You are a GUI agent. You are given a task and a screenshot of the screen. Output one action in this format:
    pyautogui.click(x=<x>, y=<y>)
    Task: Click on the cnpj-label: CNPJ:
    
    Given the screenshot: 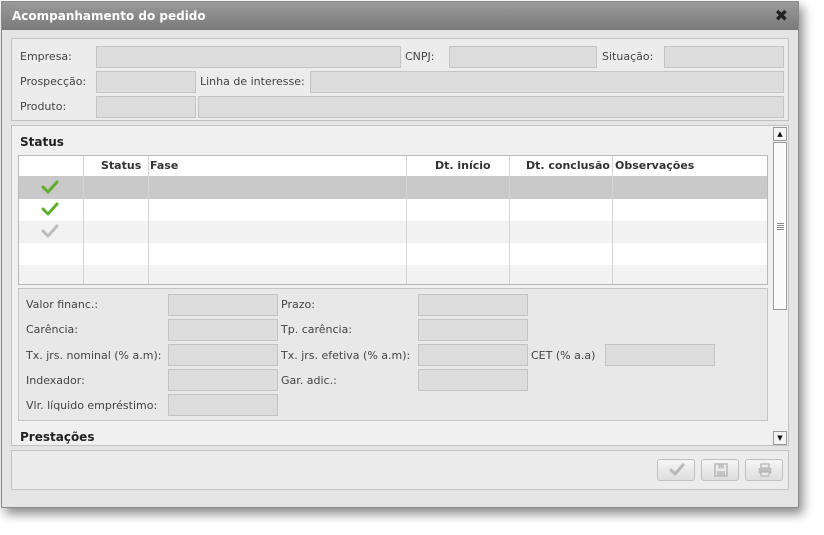 What is the action you would take?
    pyautogui.click(x=420, y=56)
    